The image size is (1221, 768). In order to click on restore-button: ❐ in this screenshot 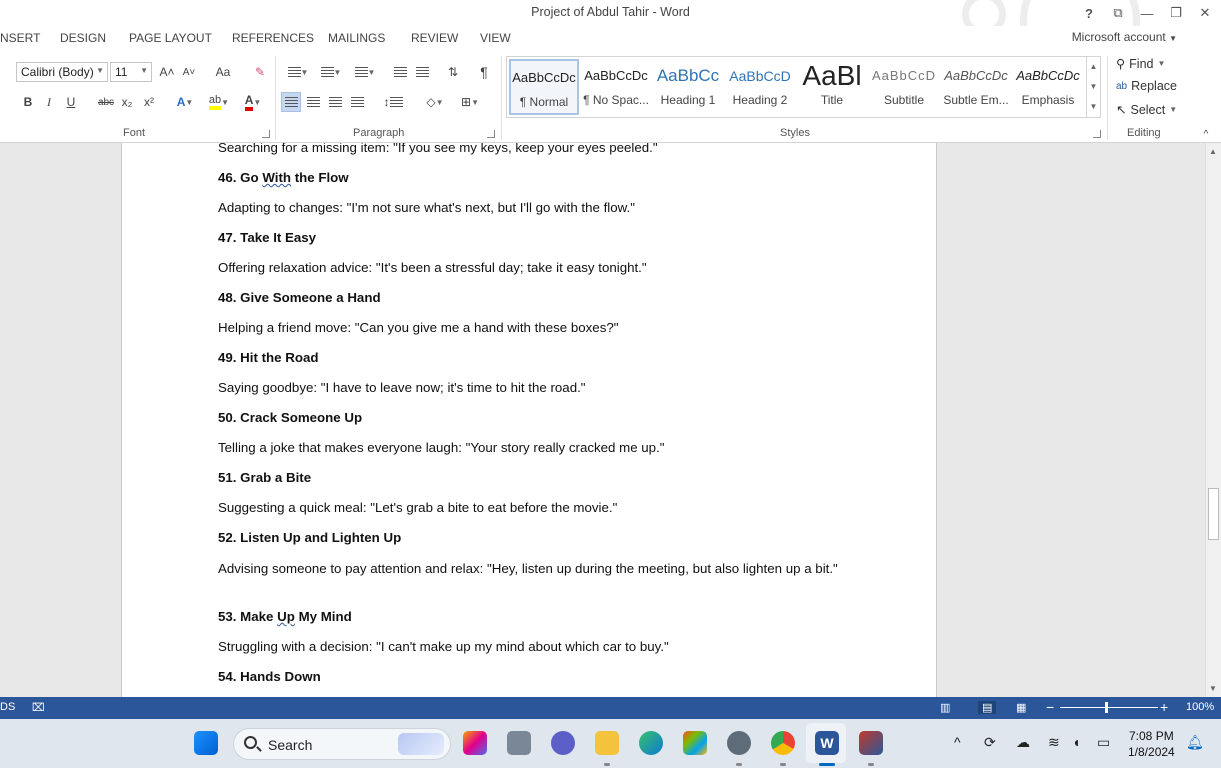, I will do `click(1176, 13)`.